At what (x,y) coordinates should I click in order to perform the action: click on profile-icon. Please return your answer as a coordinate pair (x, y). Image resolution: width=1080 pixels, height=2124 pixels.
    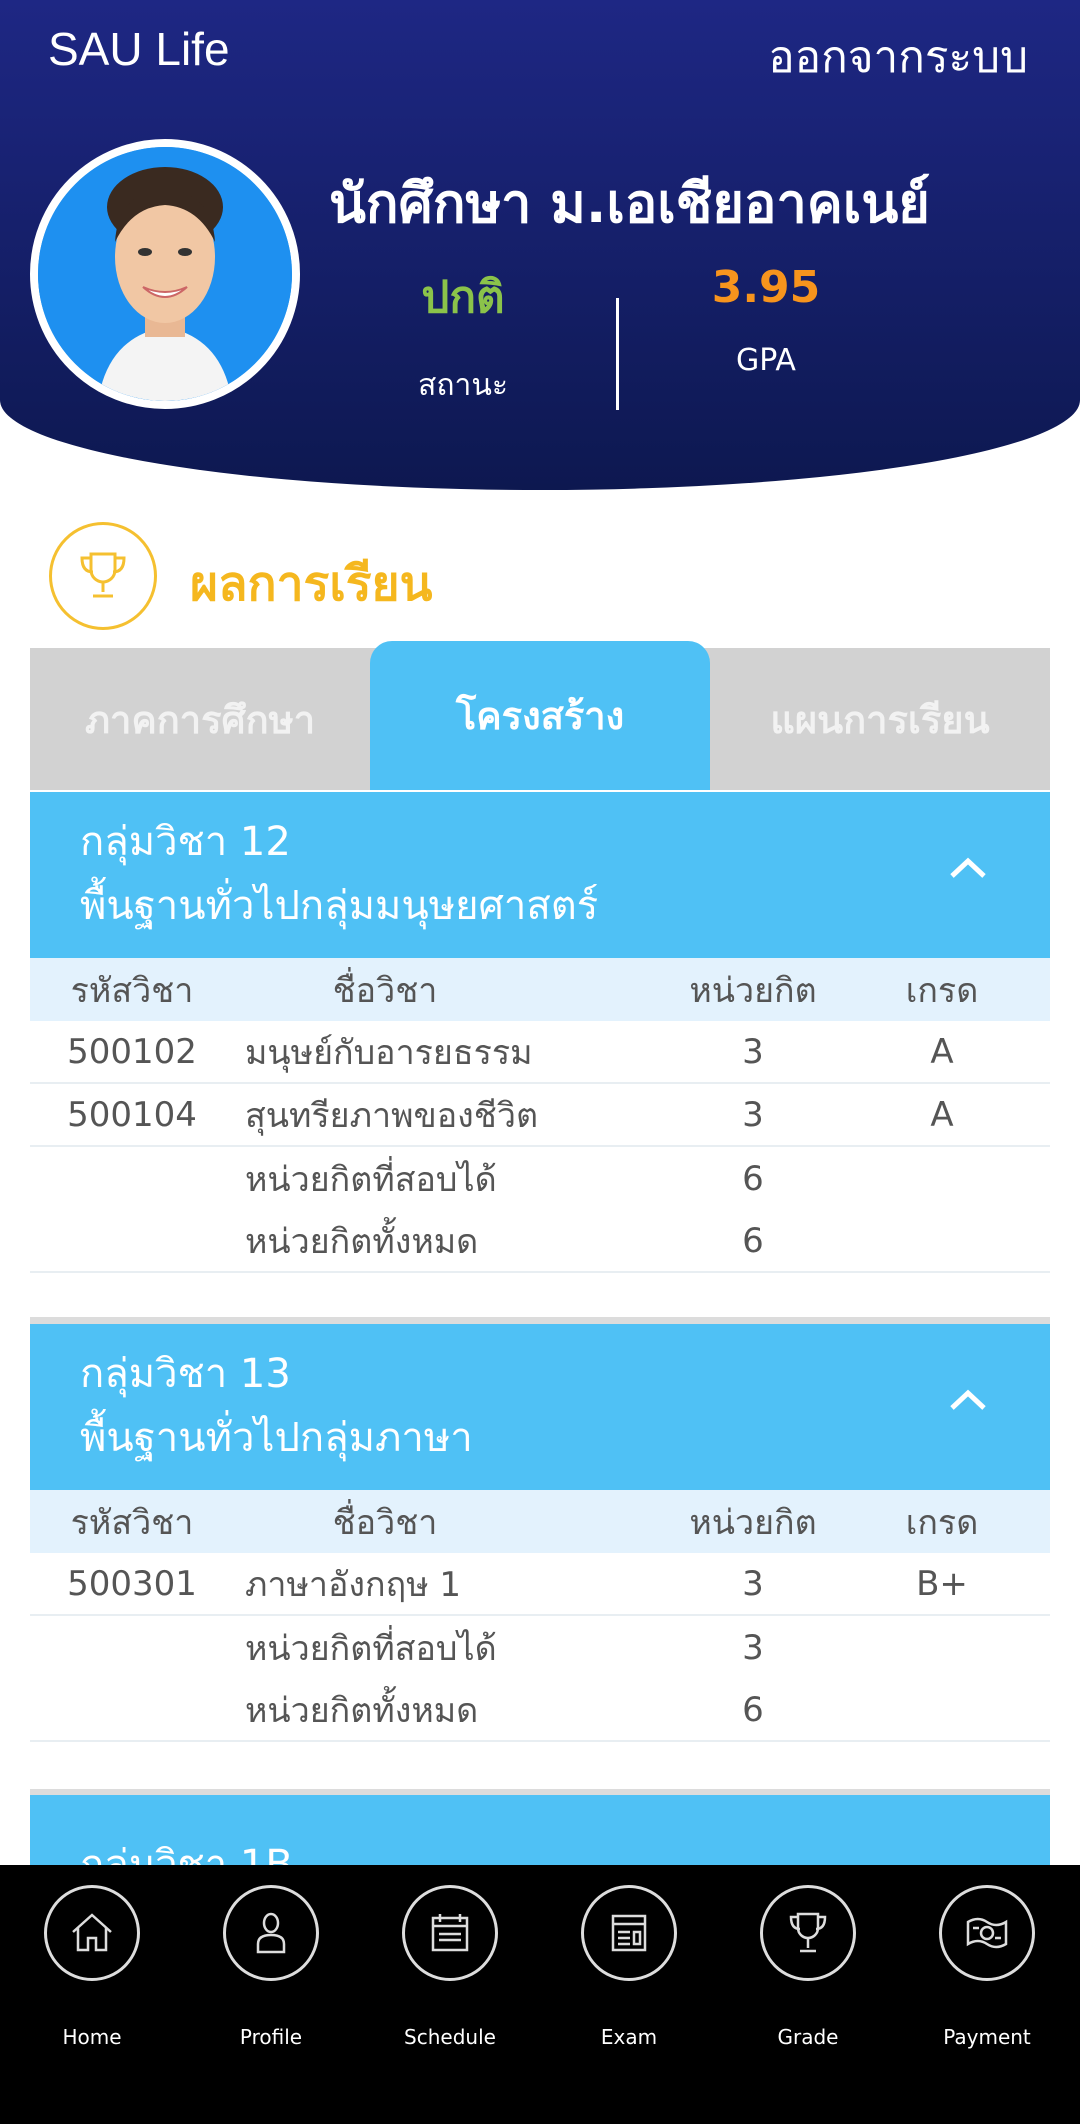
    Looking at the image, I should click on (271, 1933).